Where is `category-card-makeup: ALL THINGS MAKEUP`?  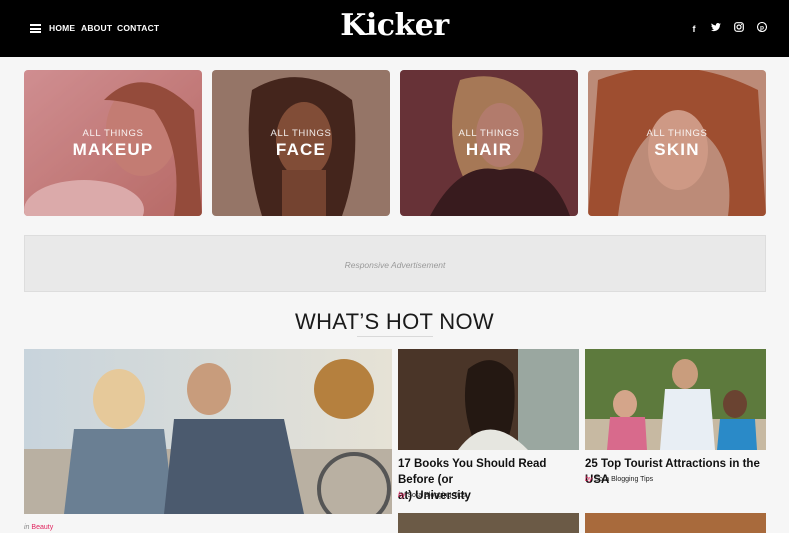
category-card-makeup: ALL THINGS MAKEUP is located at coordinates (113, 143).